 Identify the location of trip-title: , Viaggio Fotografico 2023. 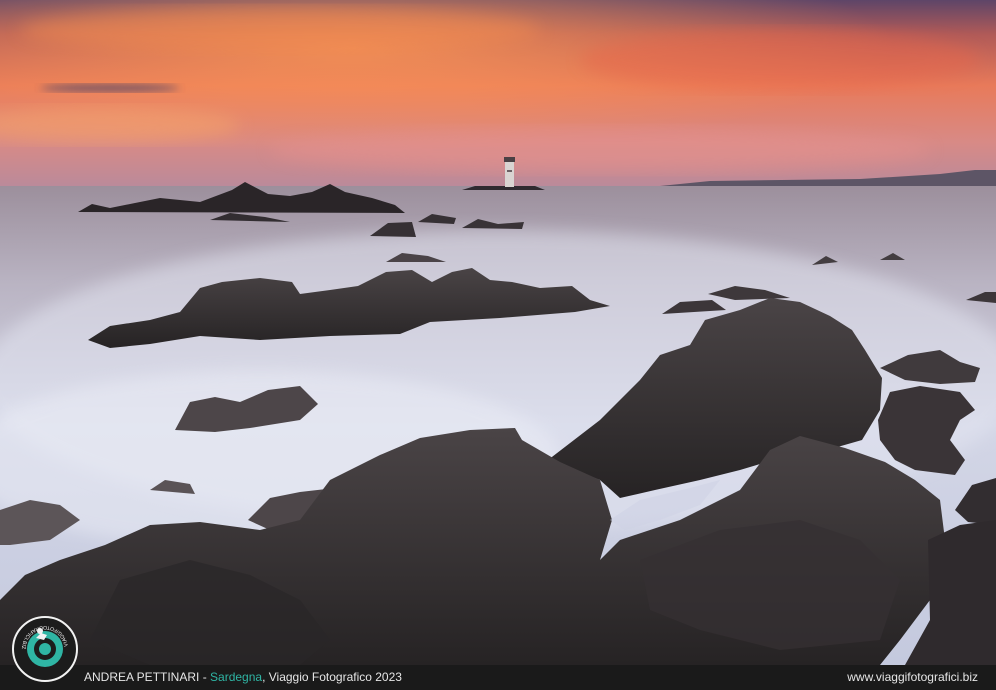
(332, 677).